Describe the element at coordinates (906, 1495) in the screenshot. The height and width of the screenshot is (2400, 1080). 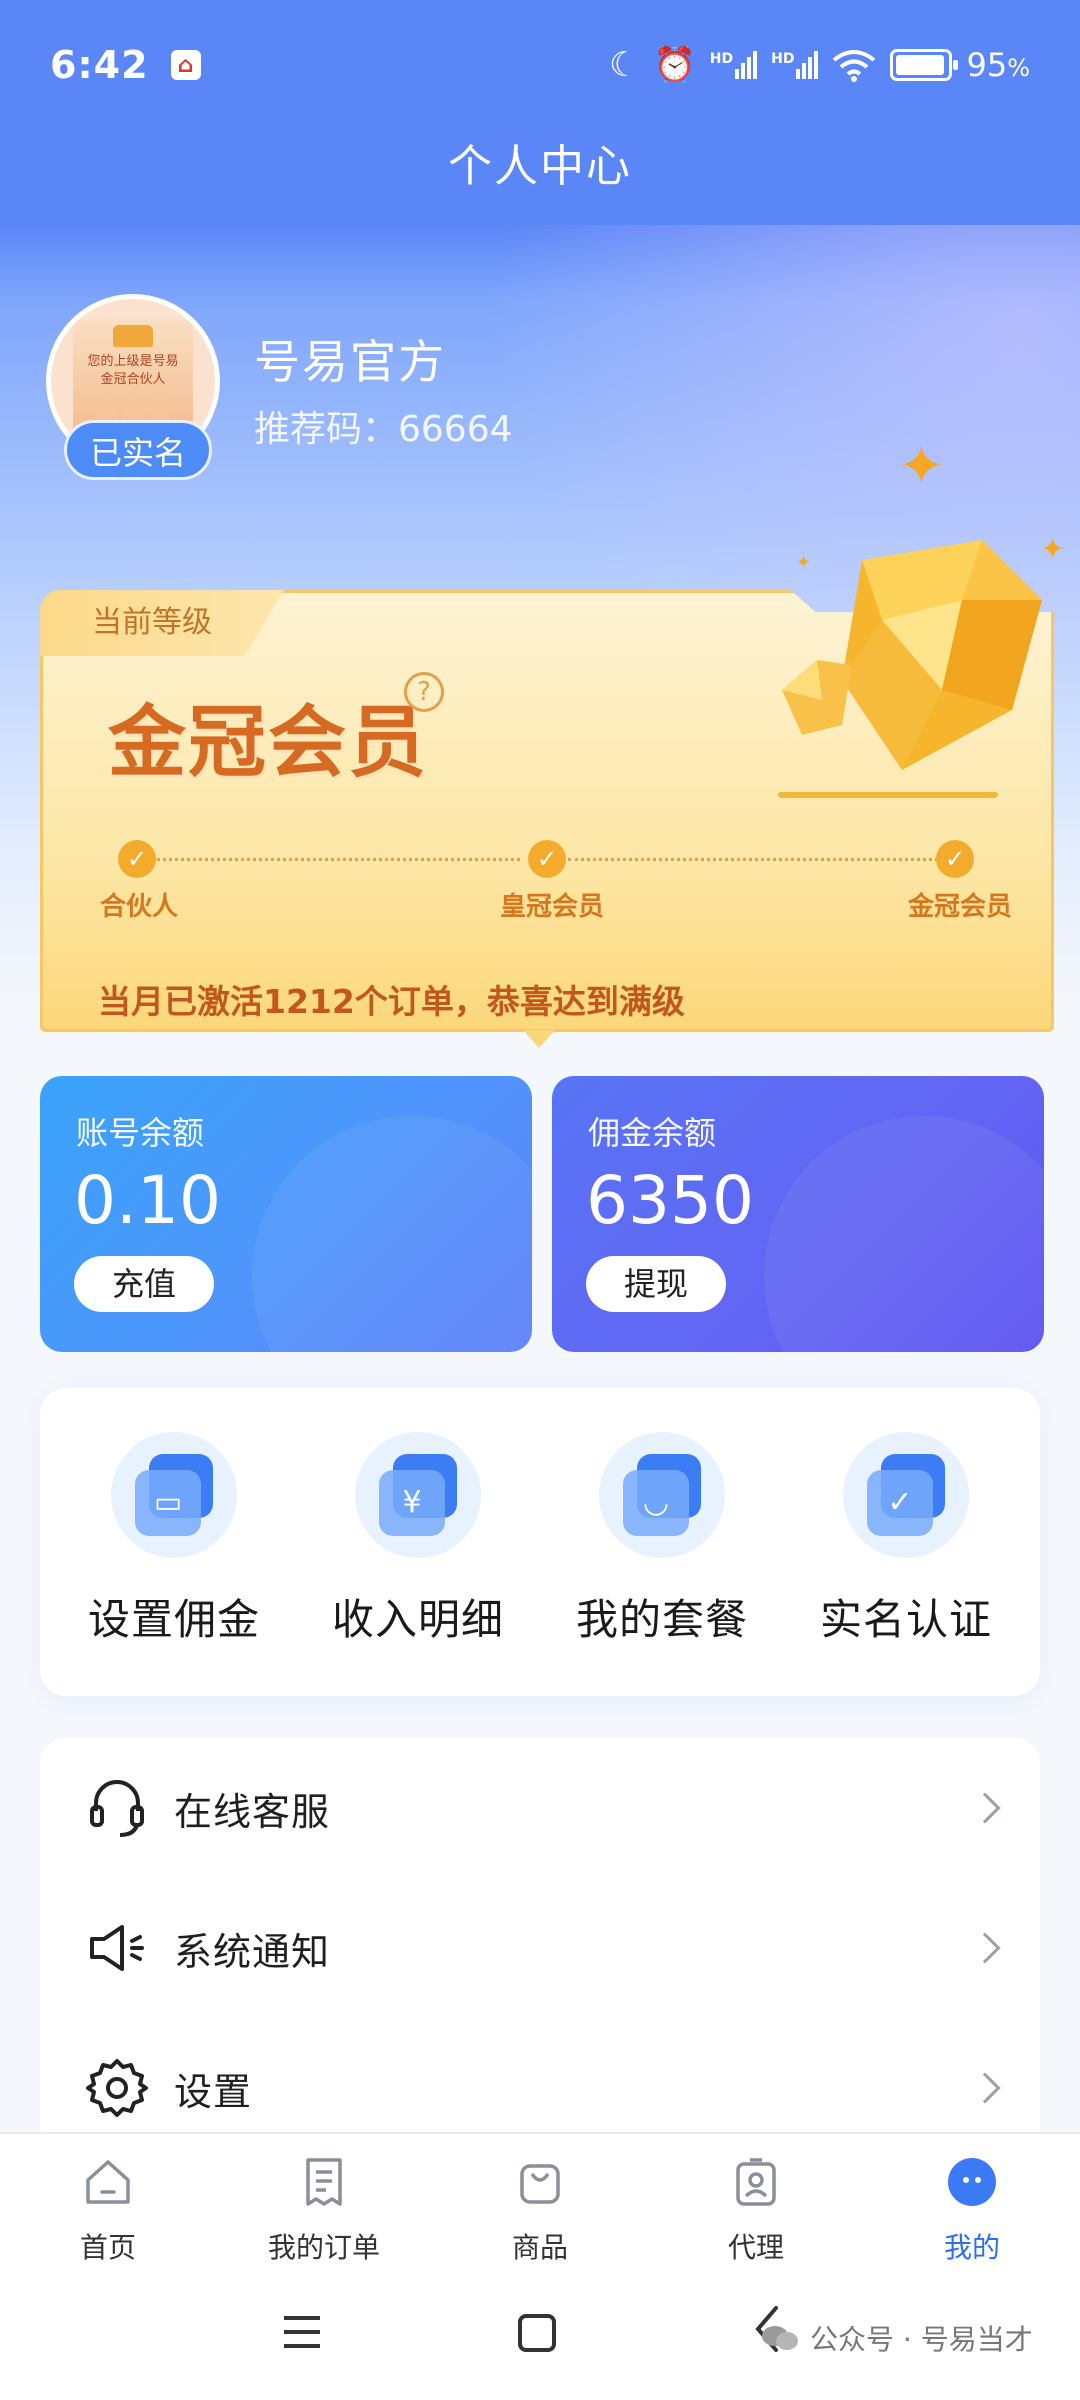
I see `user-verified-icon: ✓` at that location.